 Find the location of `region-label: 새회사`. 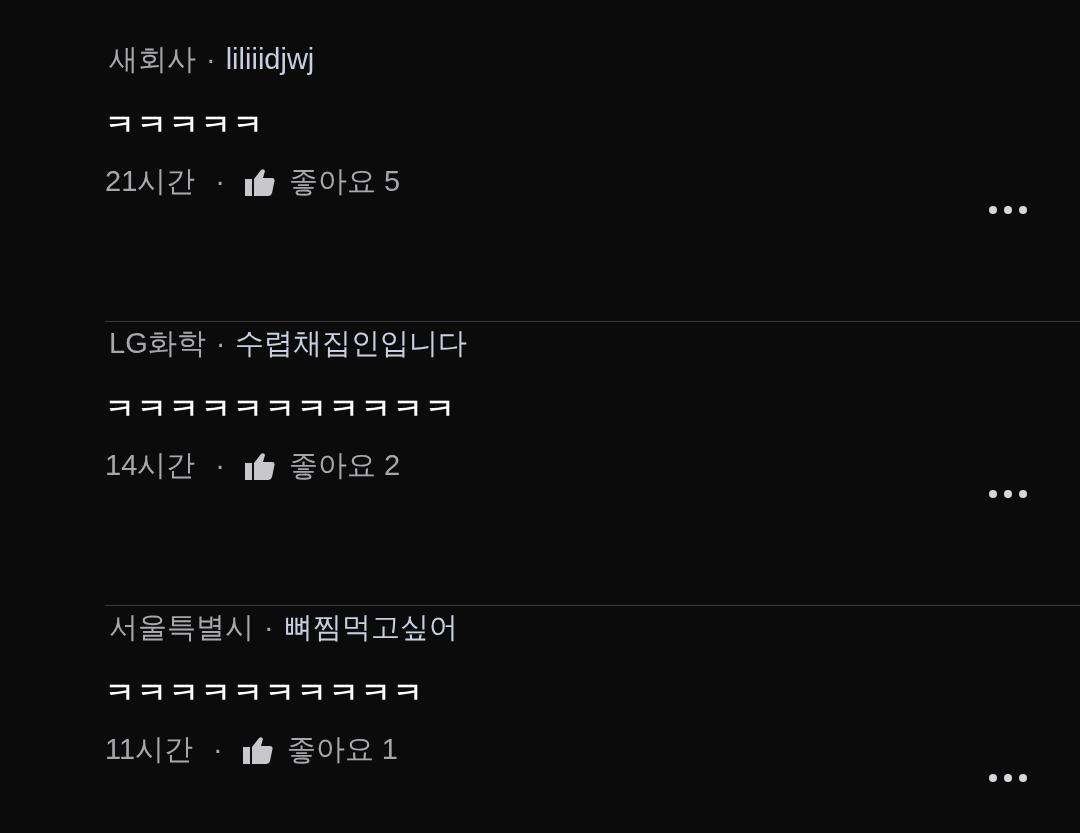

region-label: 새회사 is located at coordinates (152, 60).